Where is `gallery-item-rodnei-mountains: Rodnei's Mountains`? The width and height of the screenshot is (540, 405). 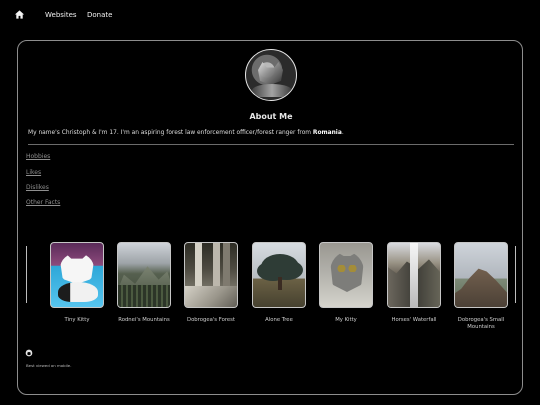 gallery-item-rodnei-mountains: Rodnei's Mountains is located at coordinates (144, 287).